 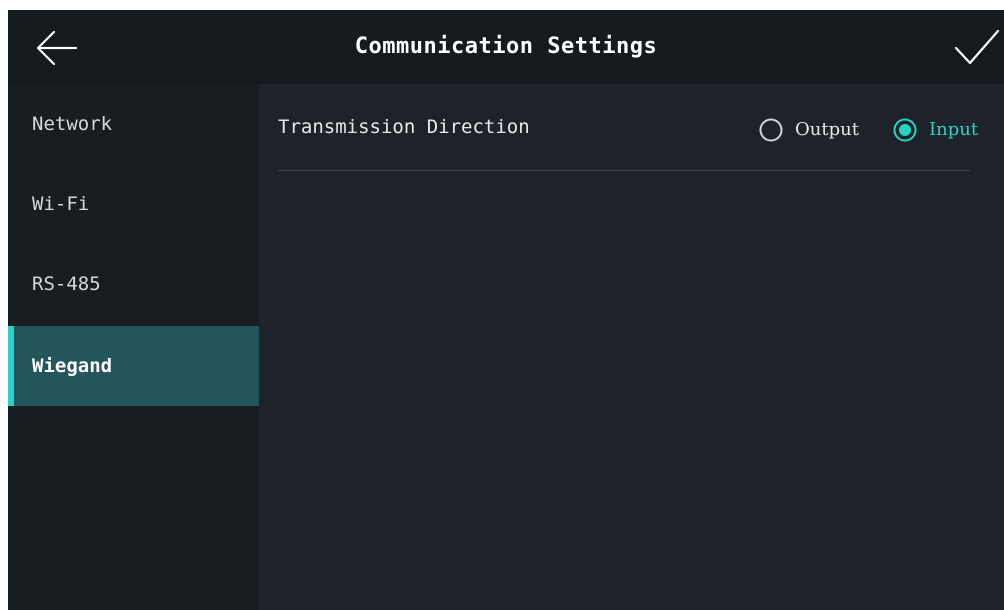 What do you see at coordinates (641, 127) in the screenshot?
I see `transmission-direction-row: Transmission Direction Output Input` at bounding box center [641, 127].